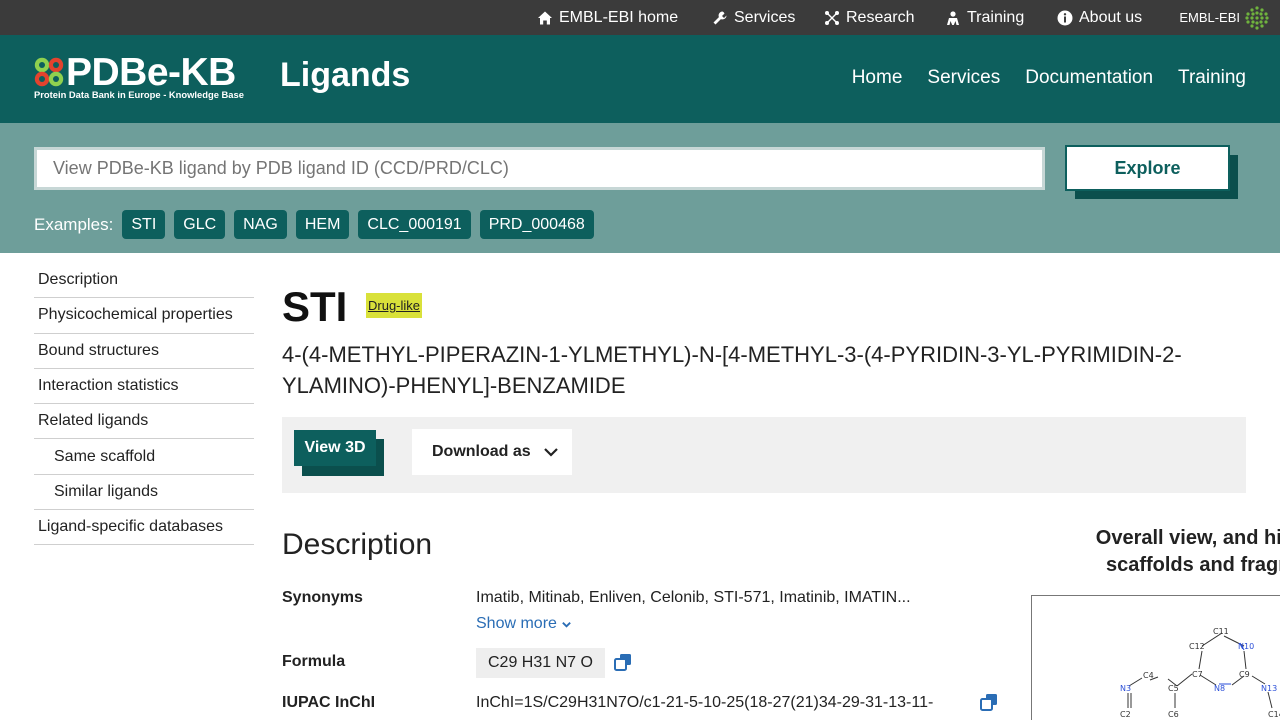 This screenshot has height=720, width=1280. I want to click on nav-documentation: Documentation, so click(1089, 78).